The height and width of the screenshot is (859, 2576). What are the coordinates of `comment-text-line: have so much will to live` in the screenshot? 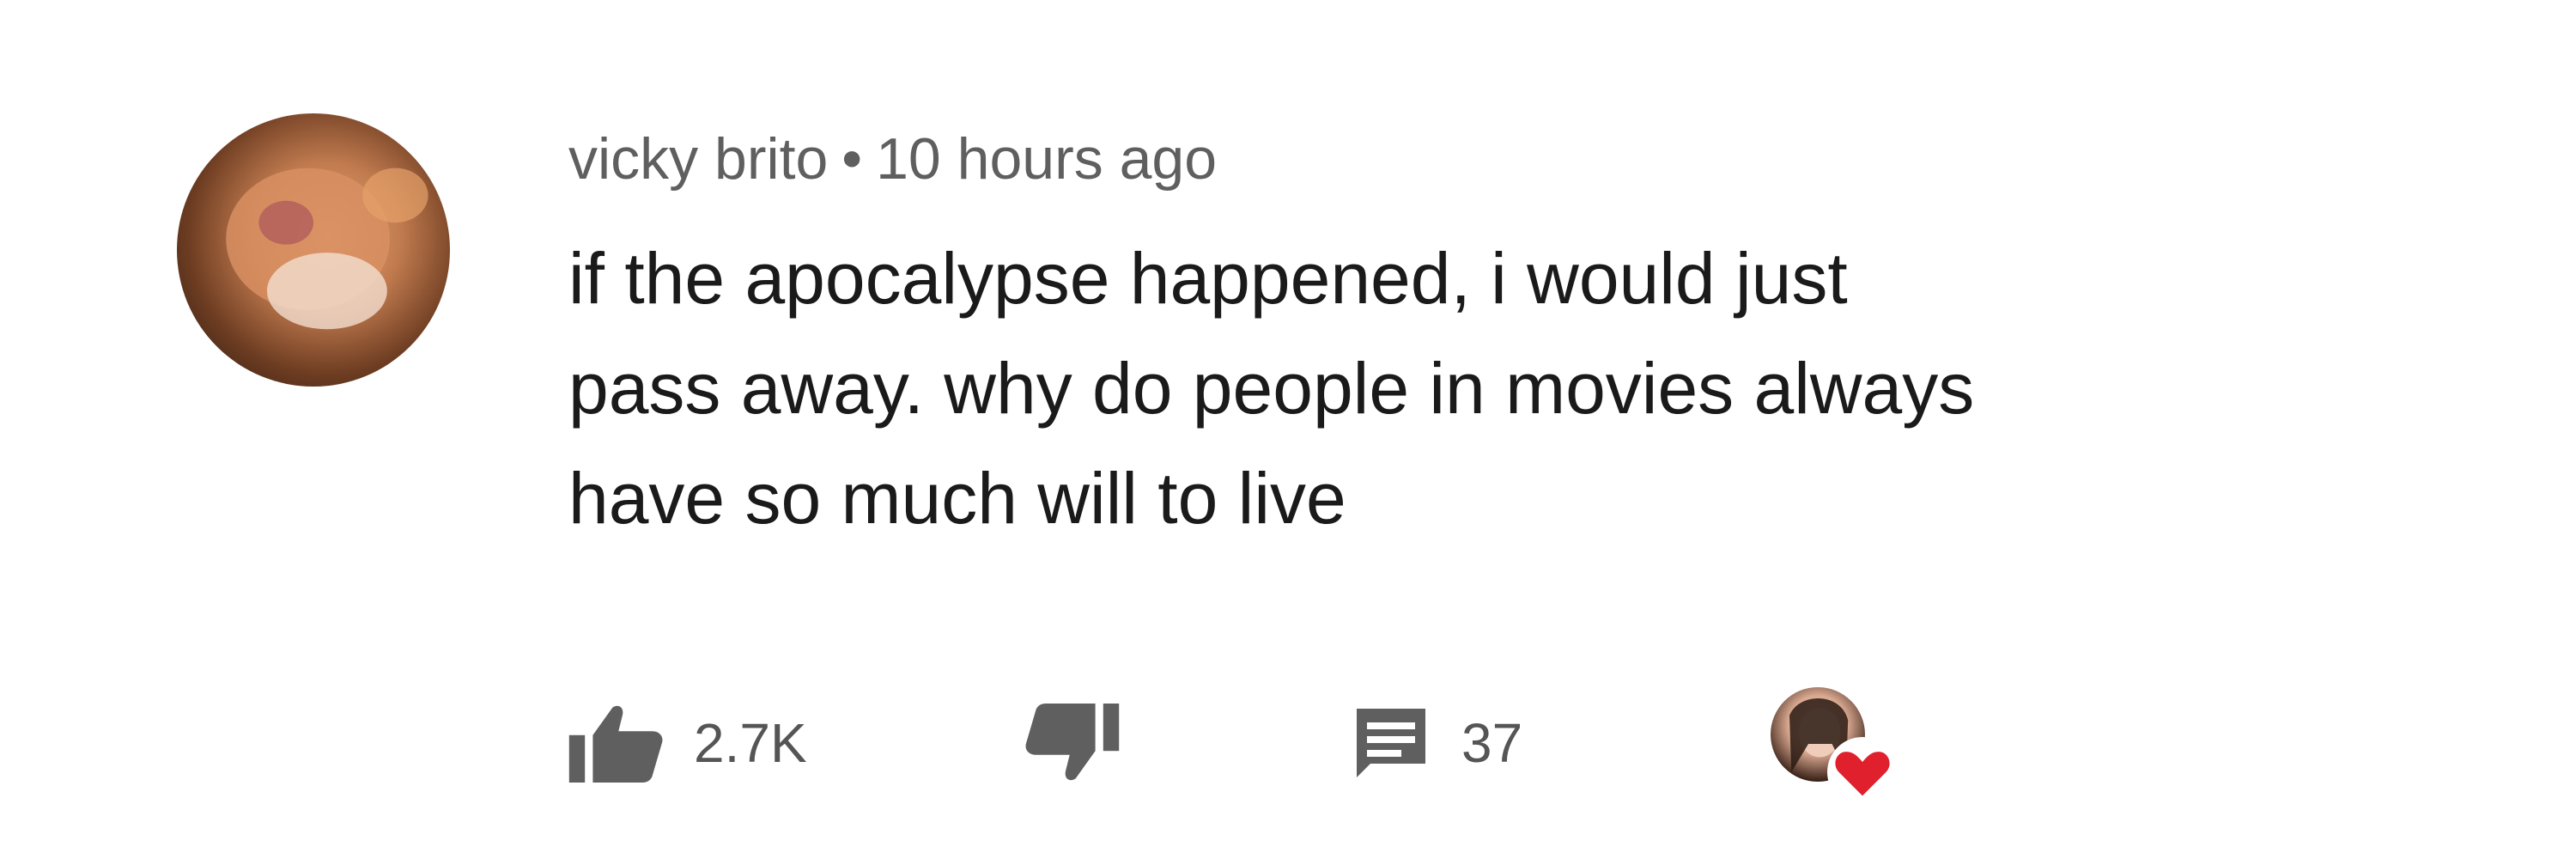 It's located at (957, 498).